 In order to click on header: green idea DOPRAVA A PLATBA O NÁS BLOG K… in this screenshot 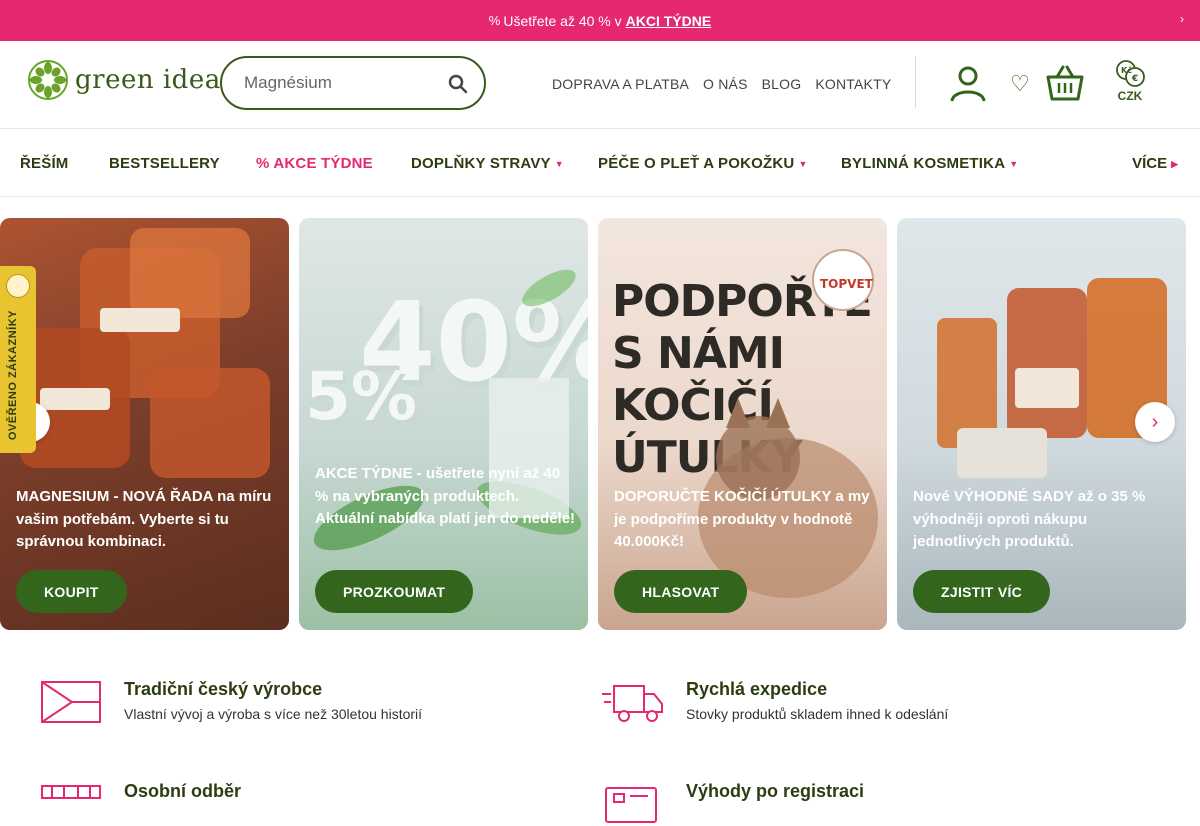, I will do `click(600, 85)`.